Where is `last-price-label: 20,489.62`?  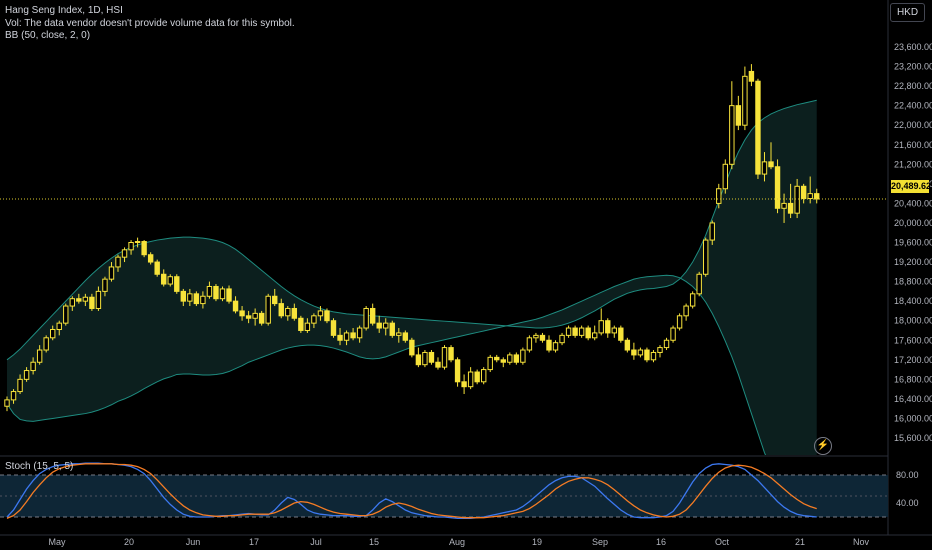 last-price-label: 20,489.62 is located at coordinates (911, 186).